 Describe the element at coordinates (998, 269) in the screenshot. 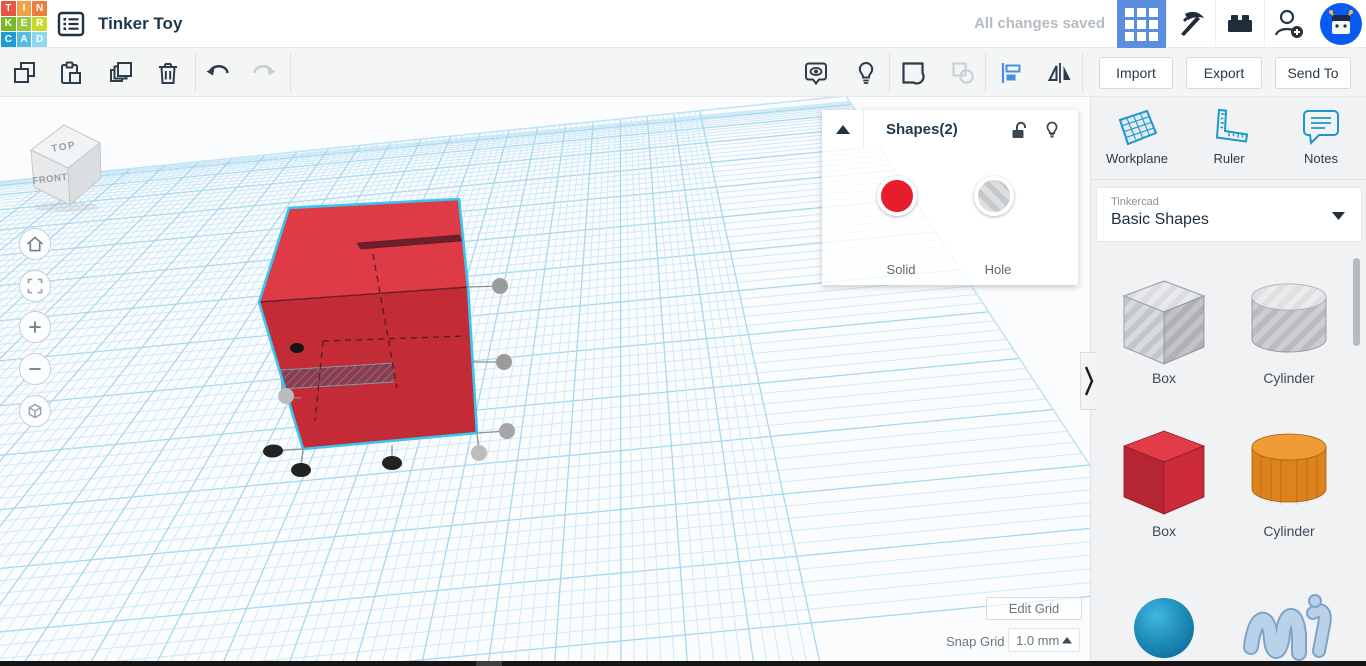

I see `hole-label: Hole` at that location.